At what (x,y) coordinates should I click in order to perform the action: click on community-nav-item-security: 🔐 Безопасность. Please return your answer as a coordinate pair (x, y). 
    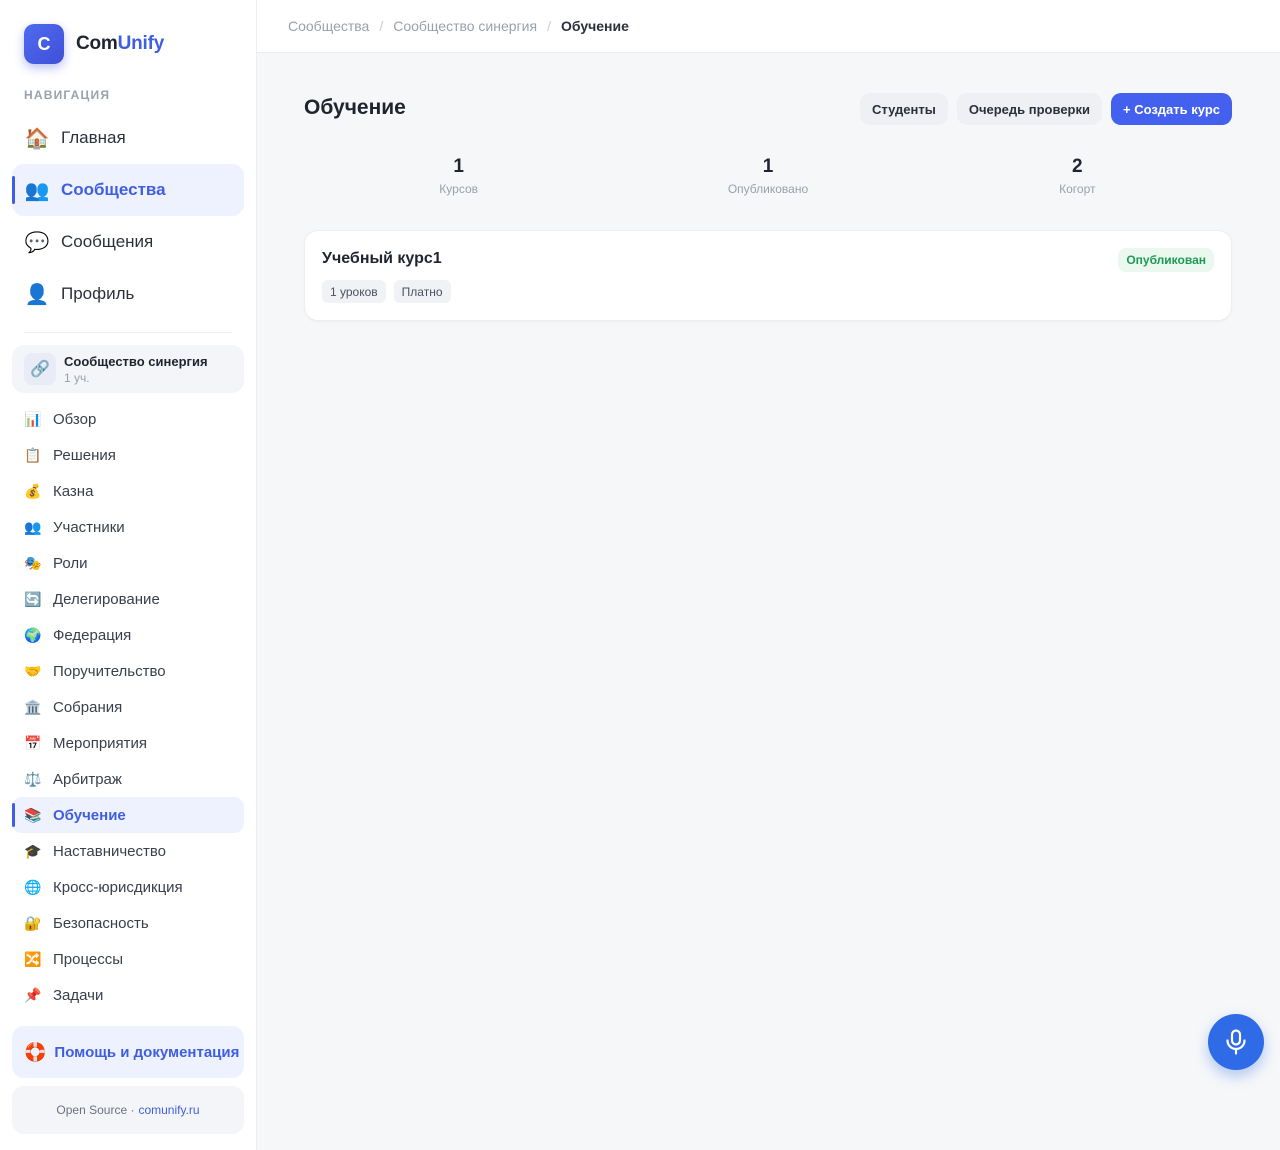
    Looking at the image, I should click on (128, 923).